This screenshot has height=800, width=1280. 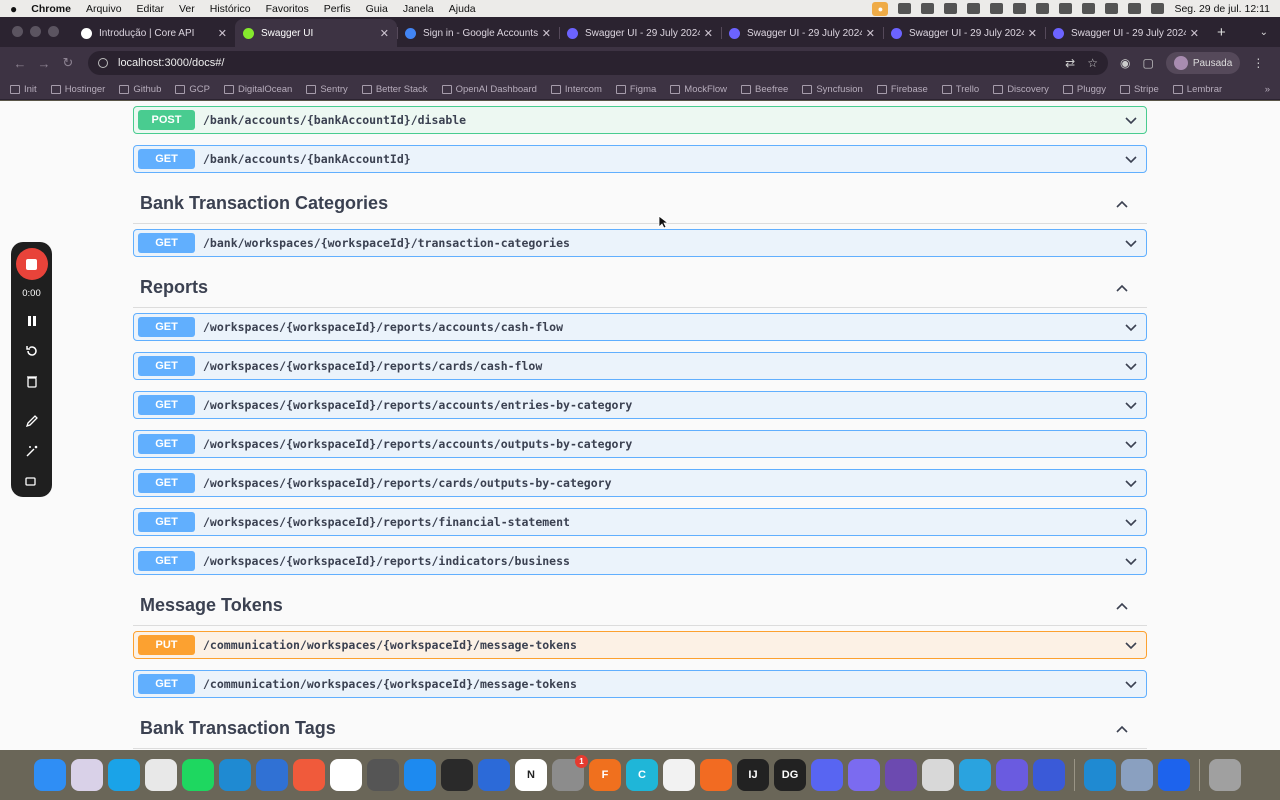 I want to click on delete-button, so click(x=32, y=381).